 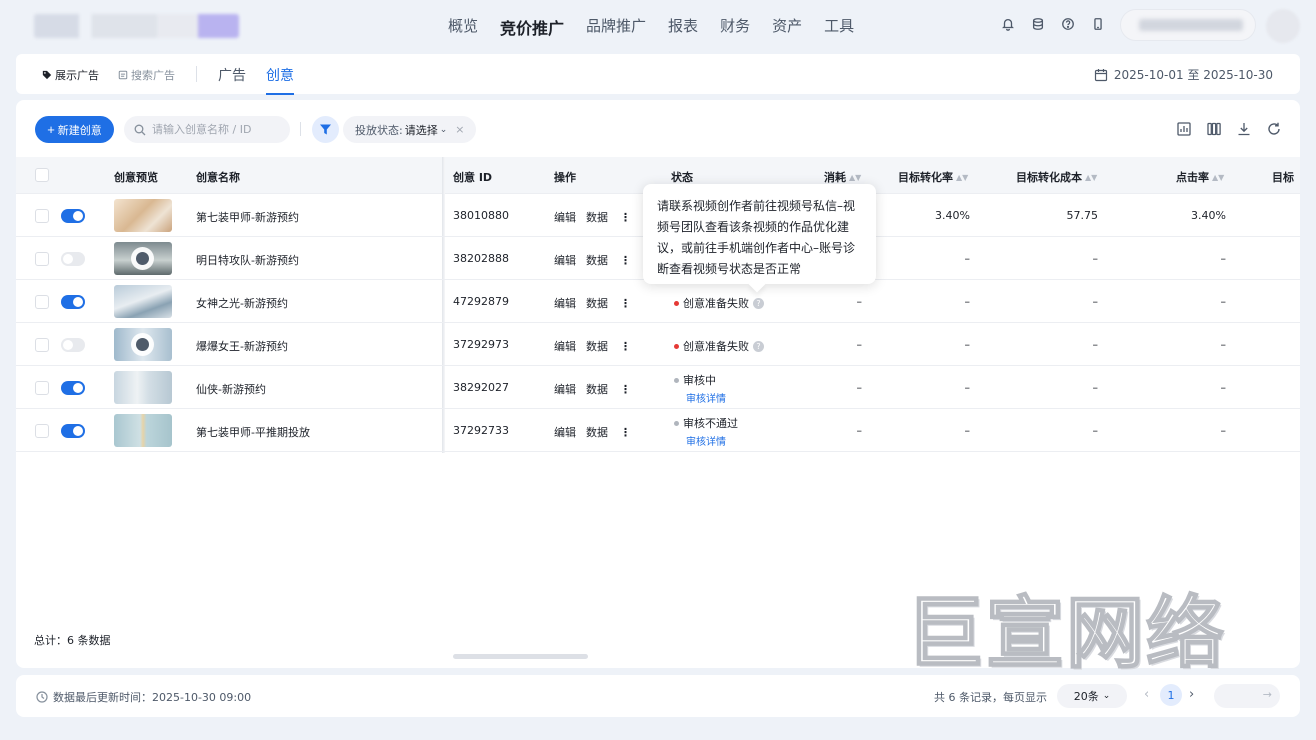 I want to click on mobile-icon, so click(x=1098, y=24).